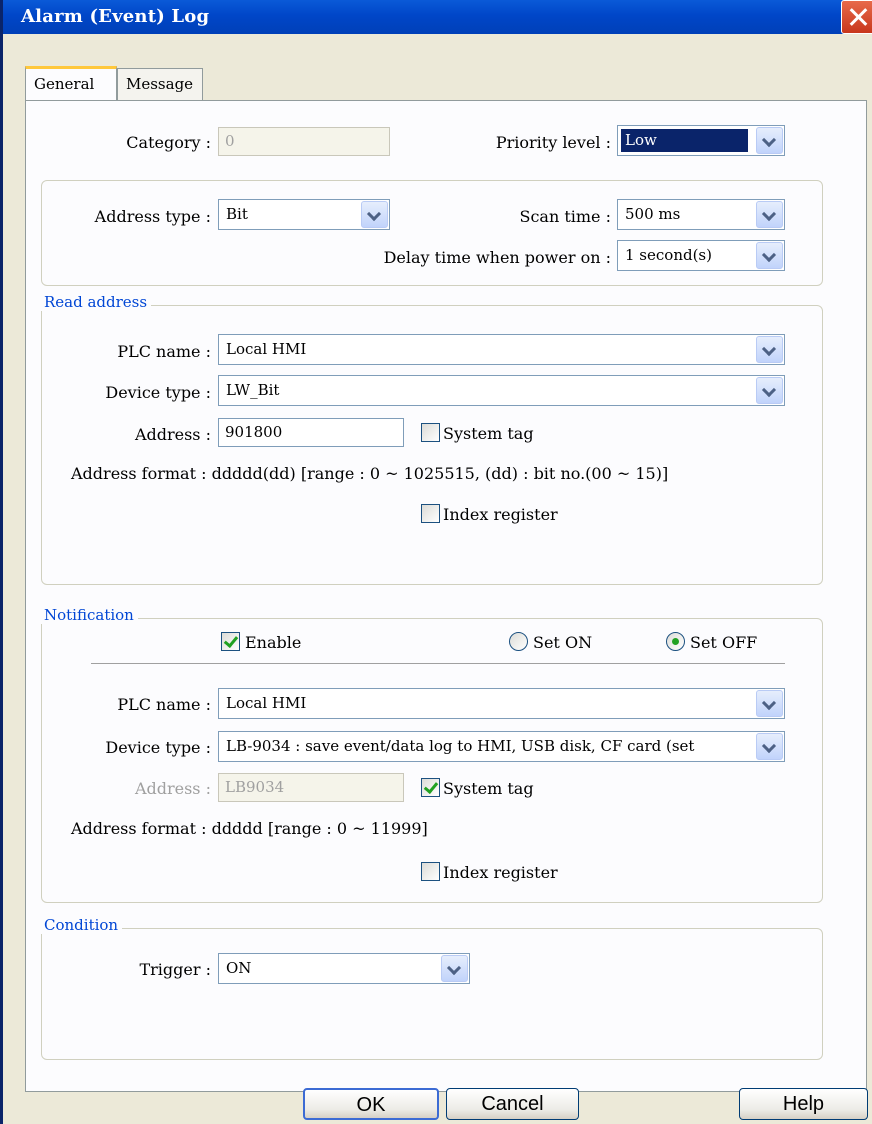 This screenshot has width=872, height=1124. I want to click on notify-system-tag-checkbox, so click(430, 787).